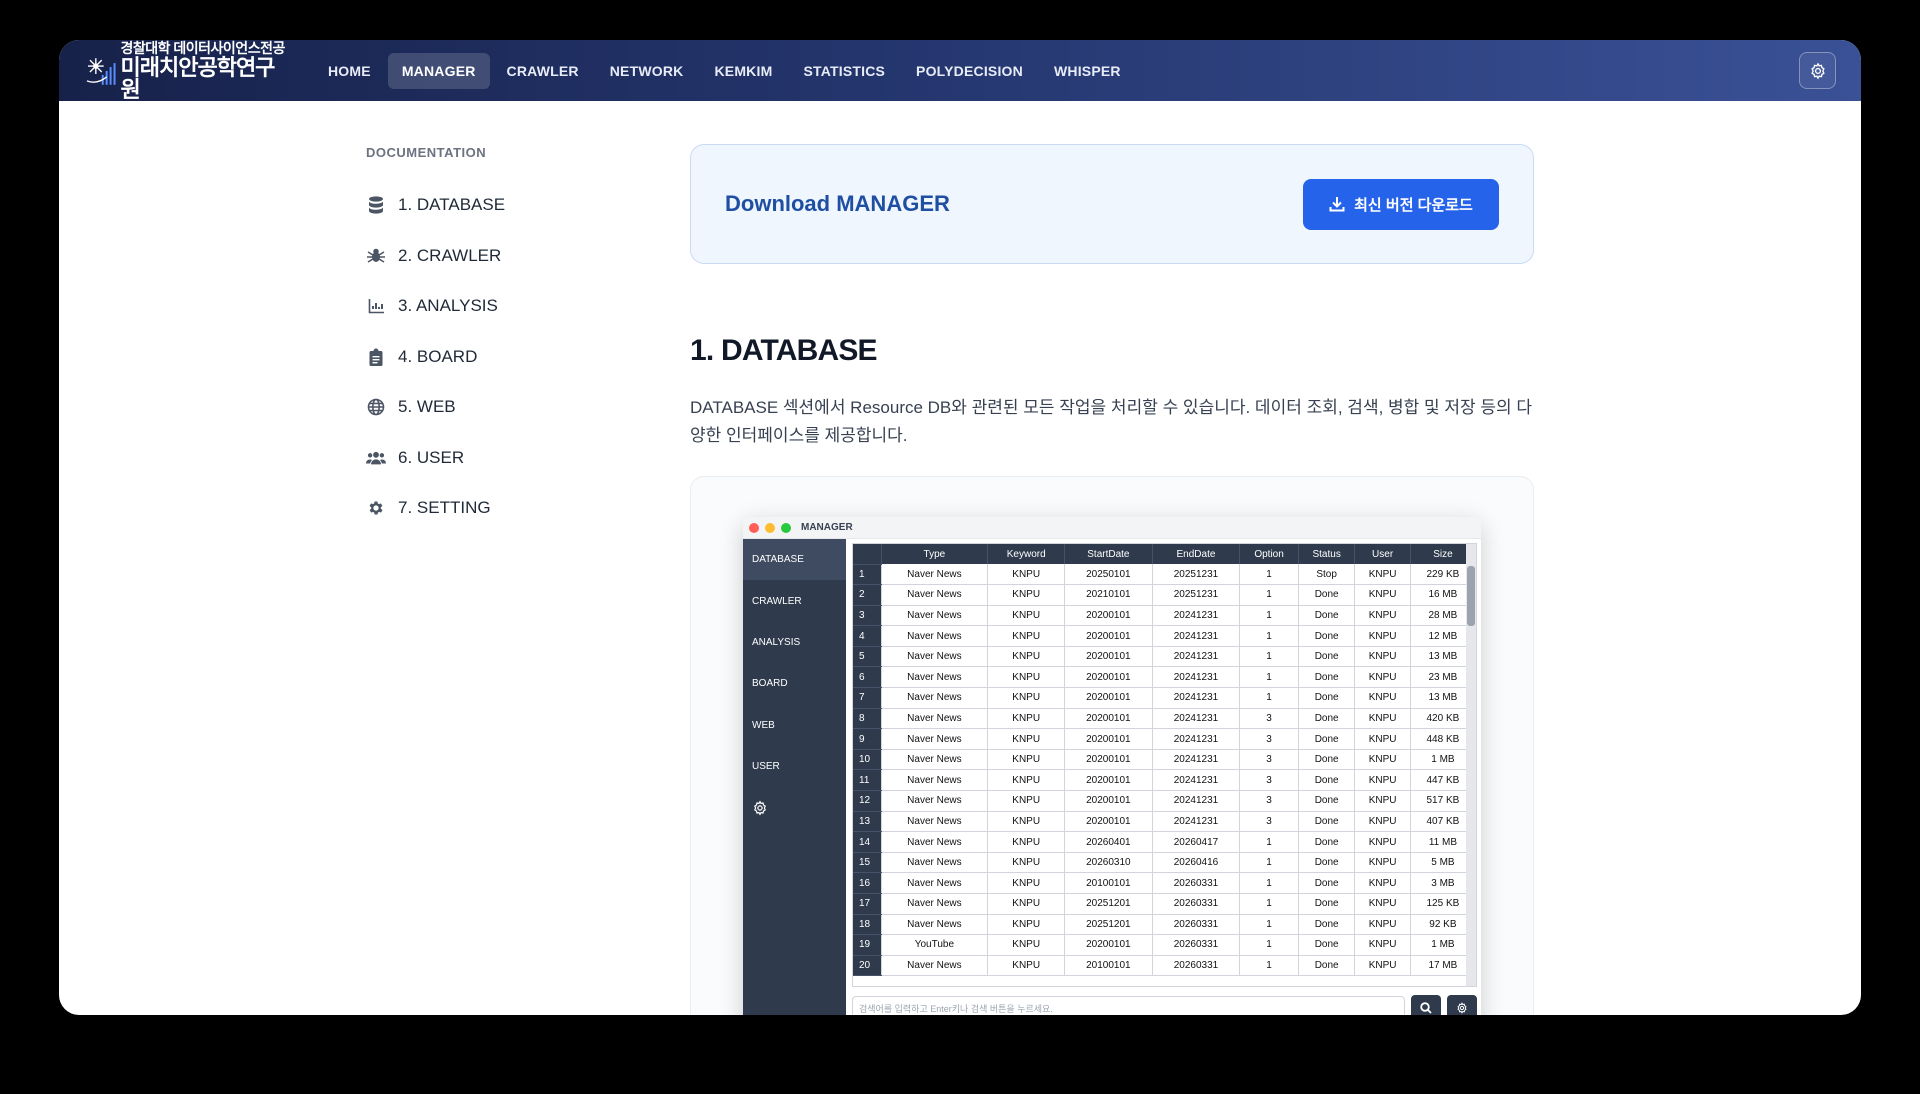 Image resolution: width=1920 pixels, height=1094 pixels. What do you see at coordinates (496, 256) in the screenshot?
I see `sidebar-item-crawler: 2. CRAWLER` at bounding box center [496, 256].